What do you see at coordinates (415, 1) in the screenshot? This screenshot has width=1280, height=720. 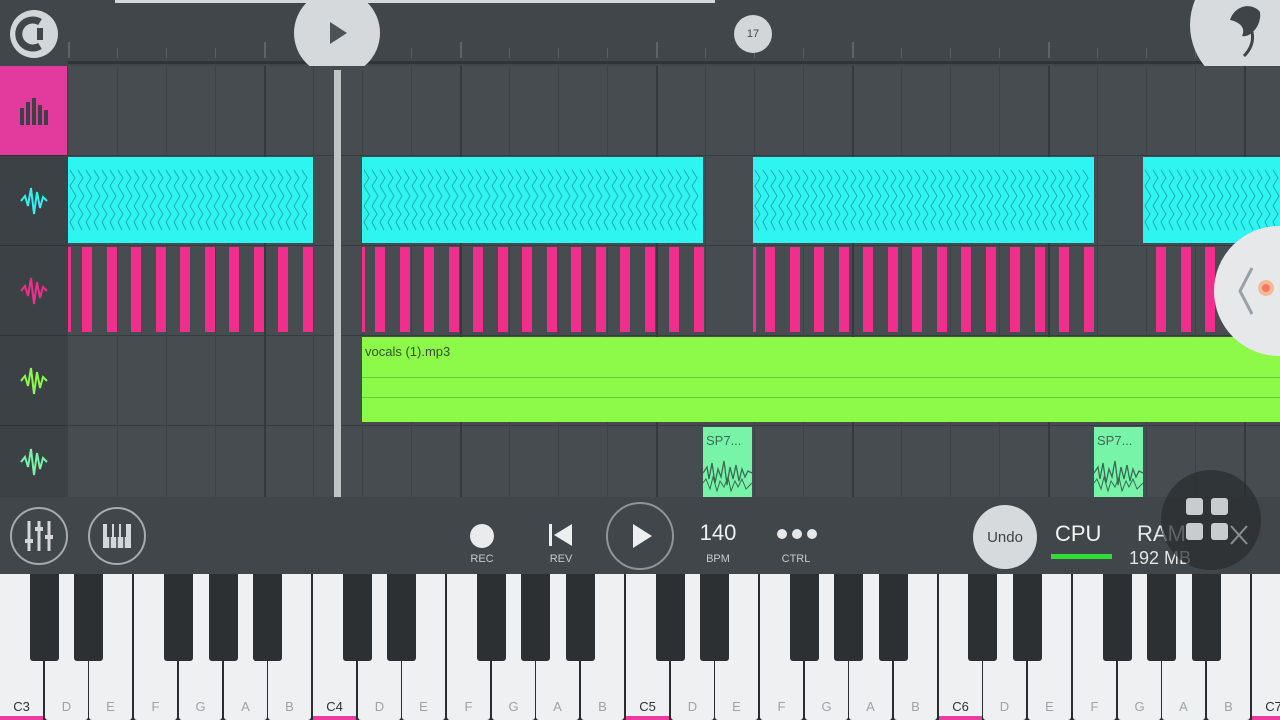 I see `horizontal-scrollbar` at bounding box center [415, 1].